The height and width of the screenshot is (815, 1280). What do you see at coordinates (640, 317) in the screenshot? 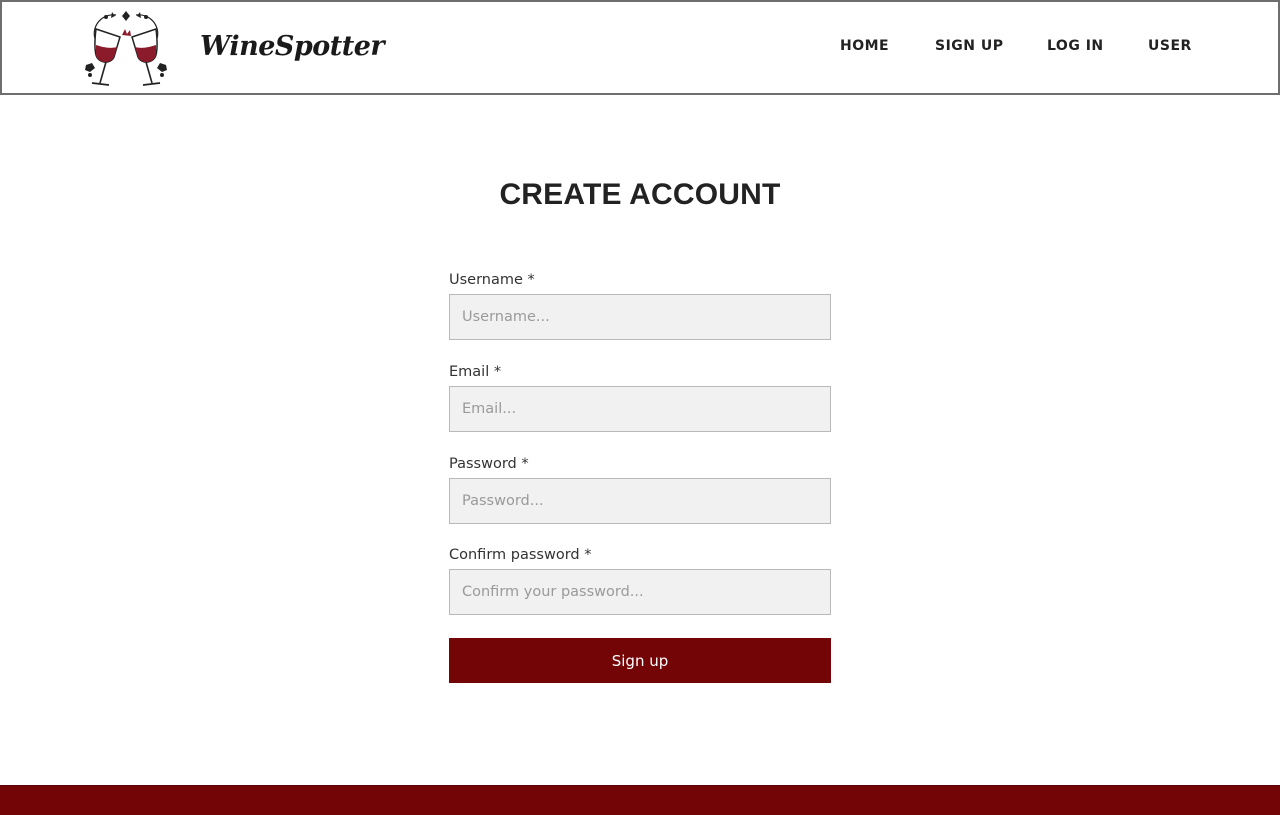
I see `username-field` at bounding box center [640, 317].